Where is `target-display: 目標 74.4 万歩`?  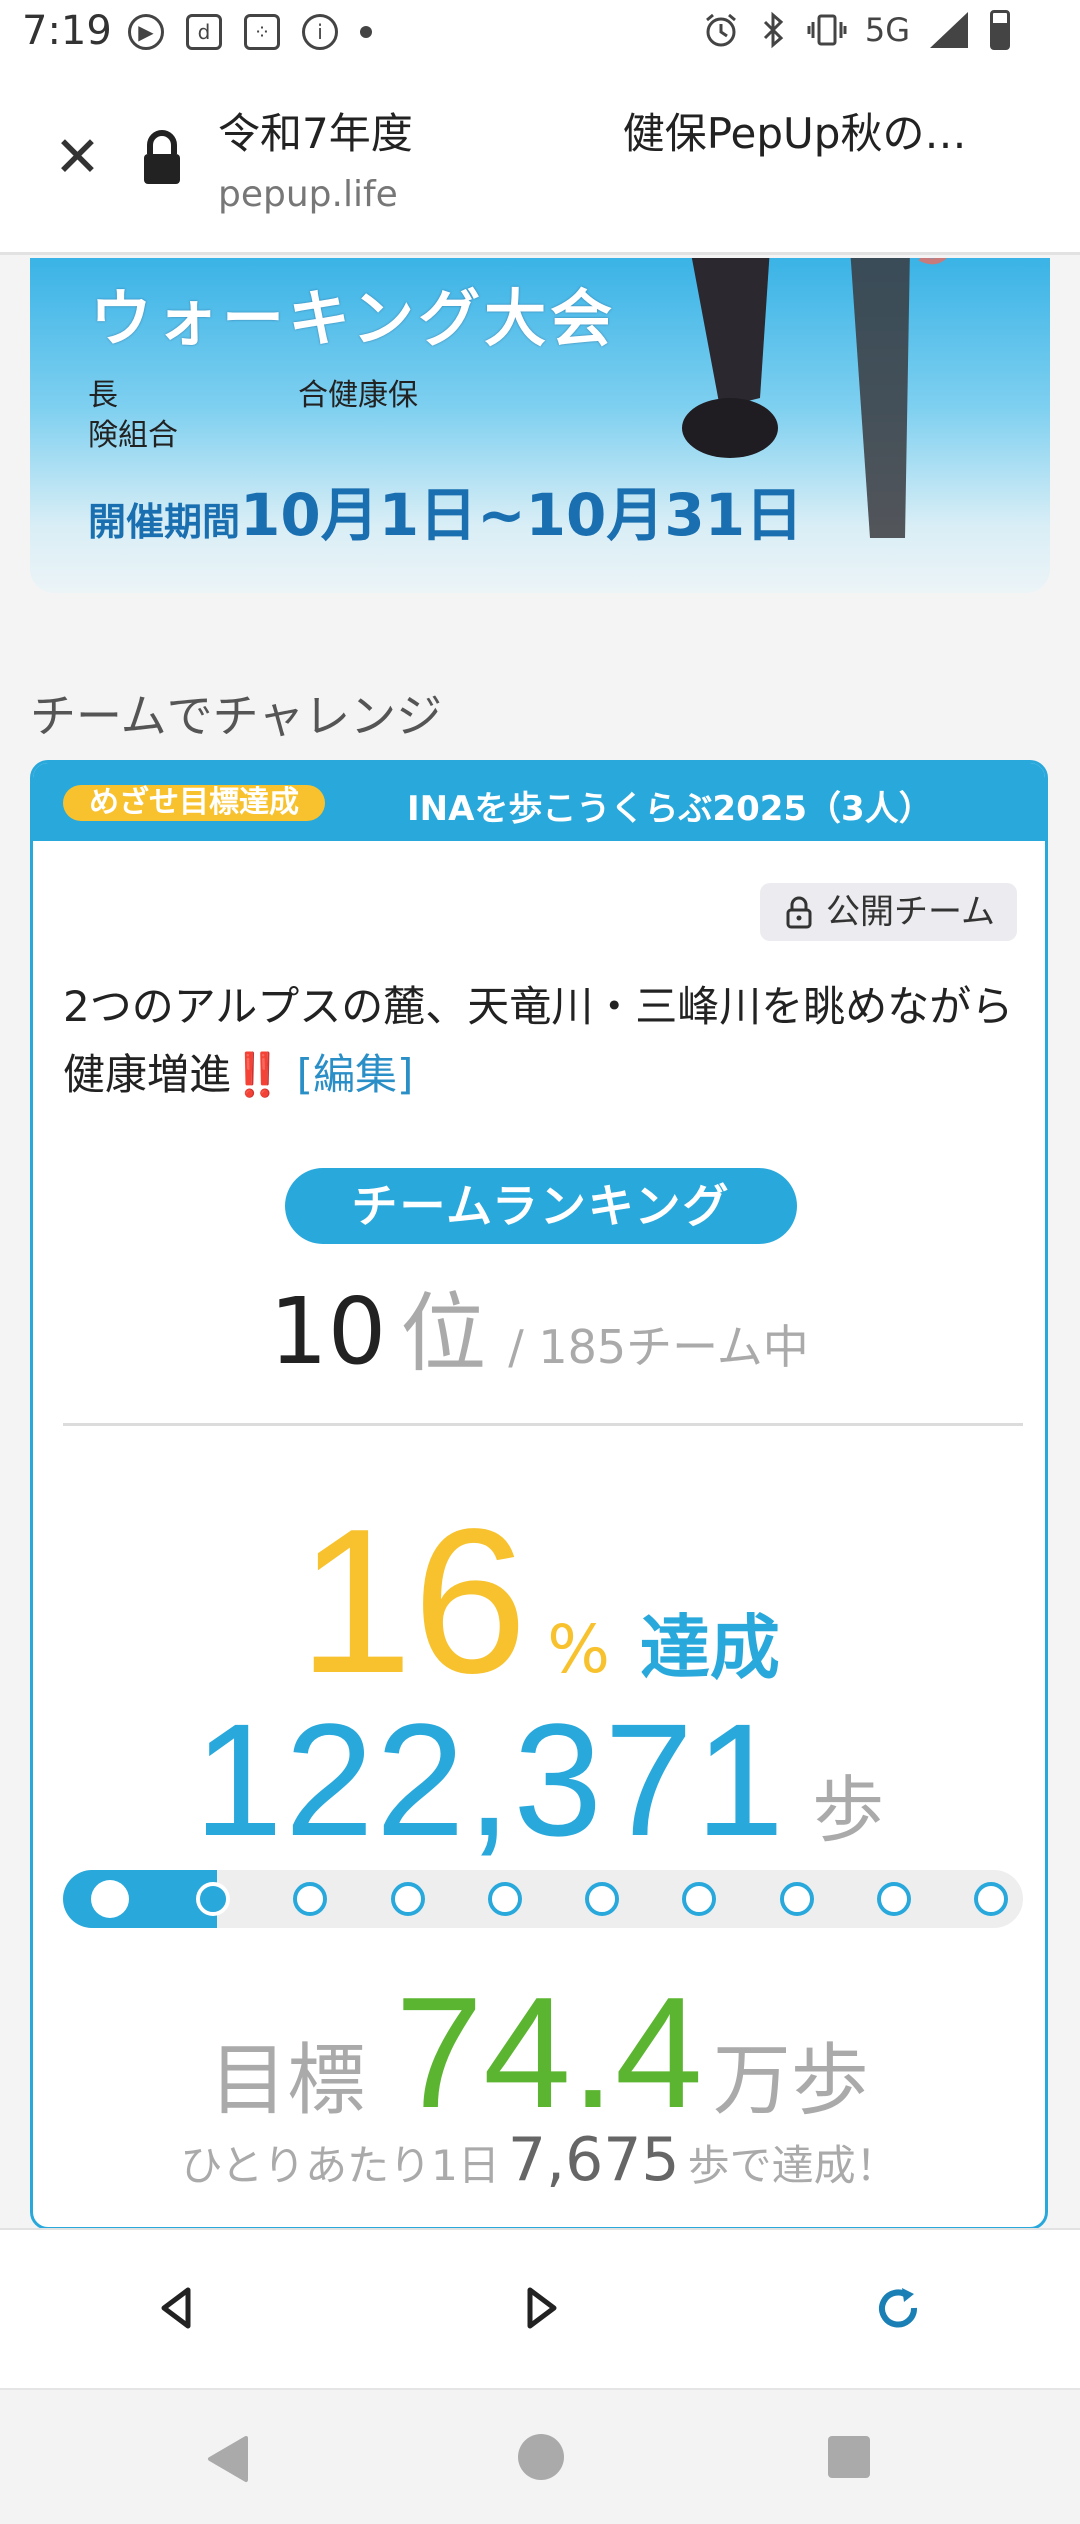
target-display: 目標 74.4 万歩 is located at coordinates (539, 2053).